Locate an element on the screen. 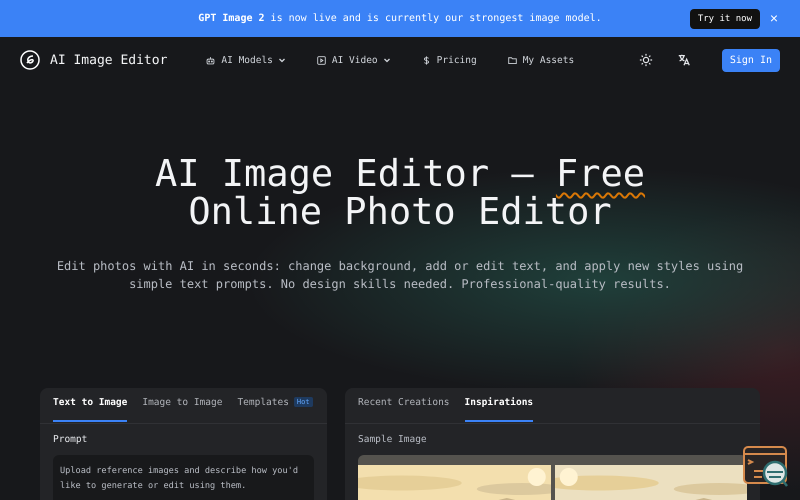 This screenshot has height=500, width=800. folder-icon is located at coordinates (512, 60).